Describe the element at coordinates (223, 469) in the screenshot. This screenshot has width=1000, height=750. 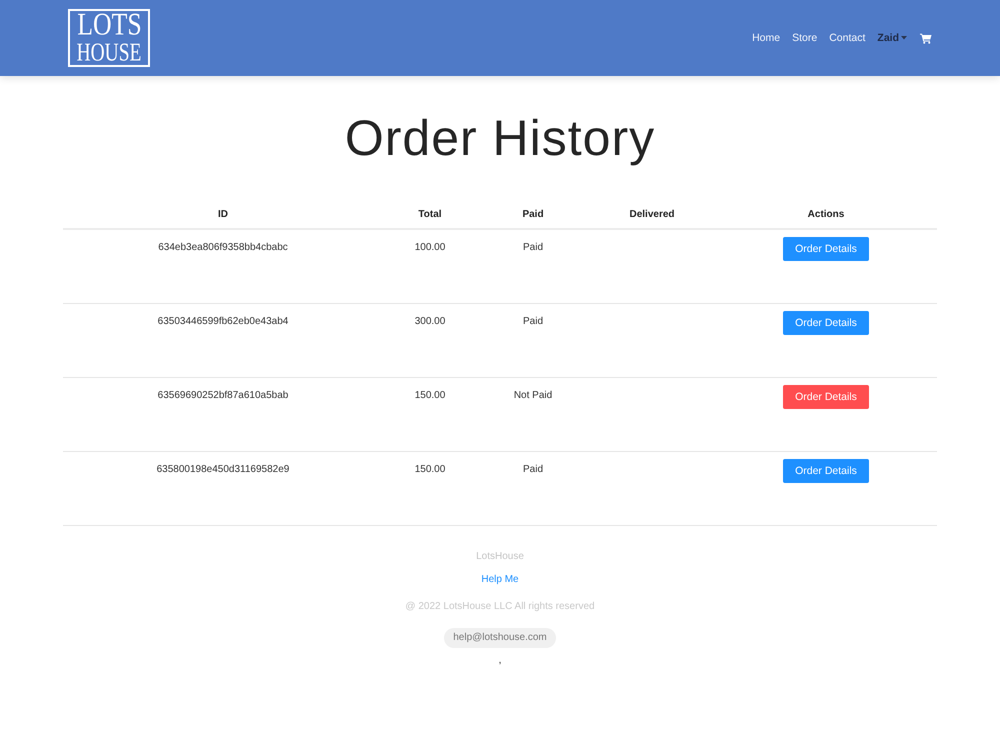
I see `order-id: 635800198e450d31169582e9` at that location.